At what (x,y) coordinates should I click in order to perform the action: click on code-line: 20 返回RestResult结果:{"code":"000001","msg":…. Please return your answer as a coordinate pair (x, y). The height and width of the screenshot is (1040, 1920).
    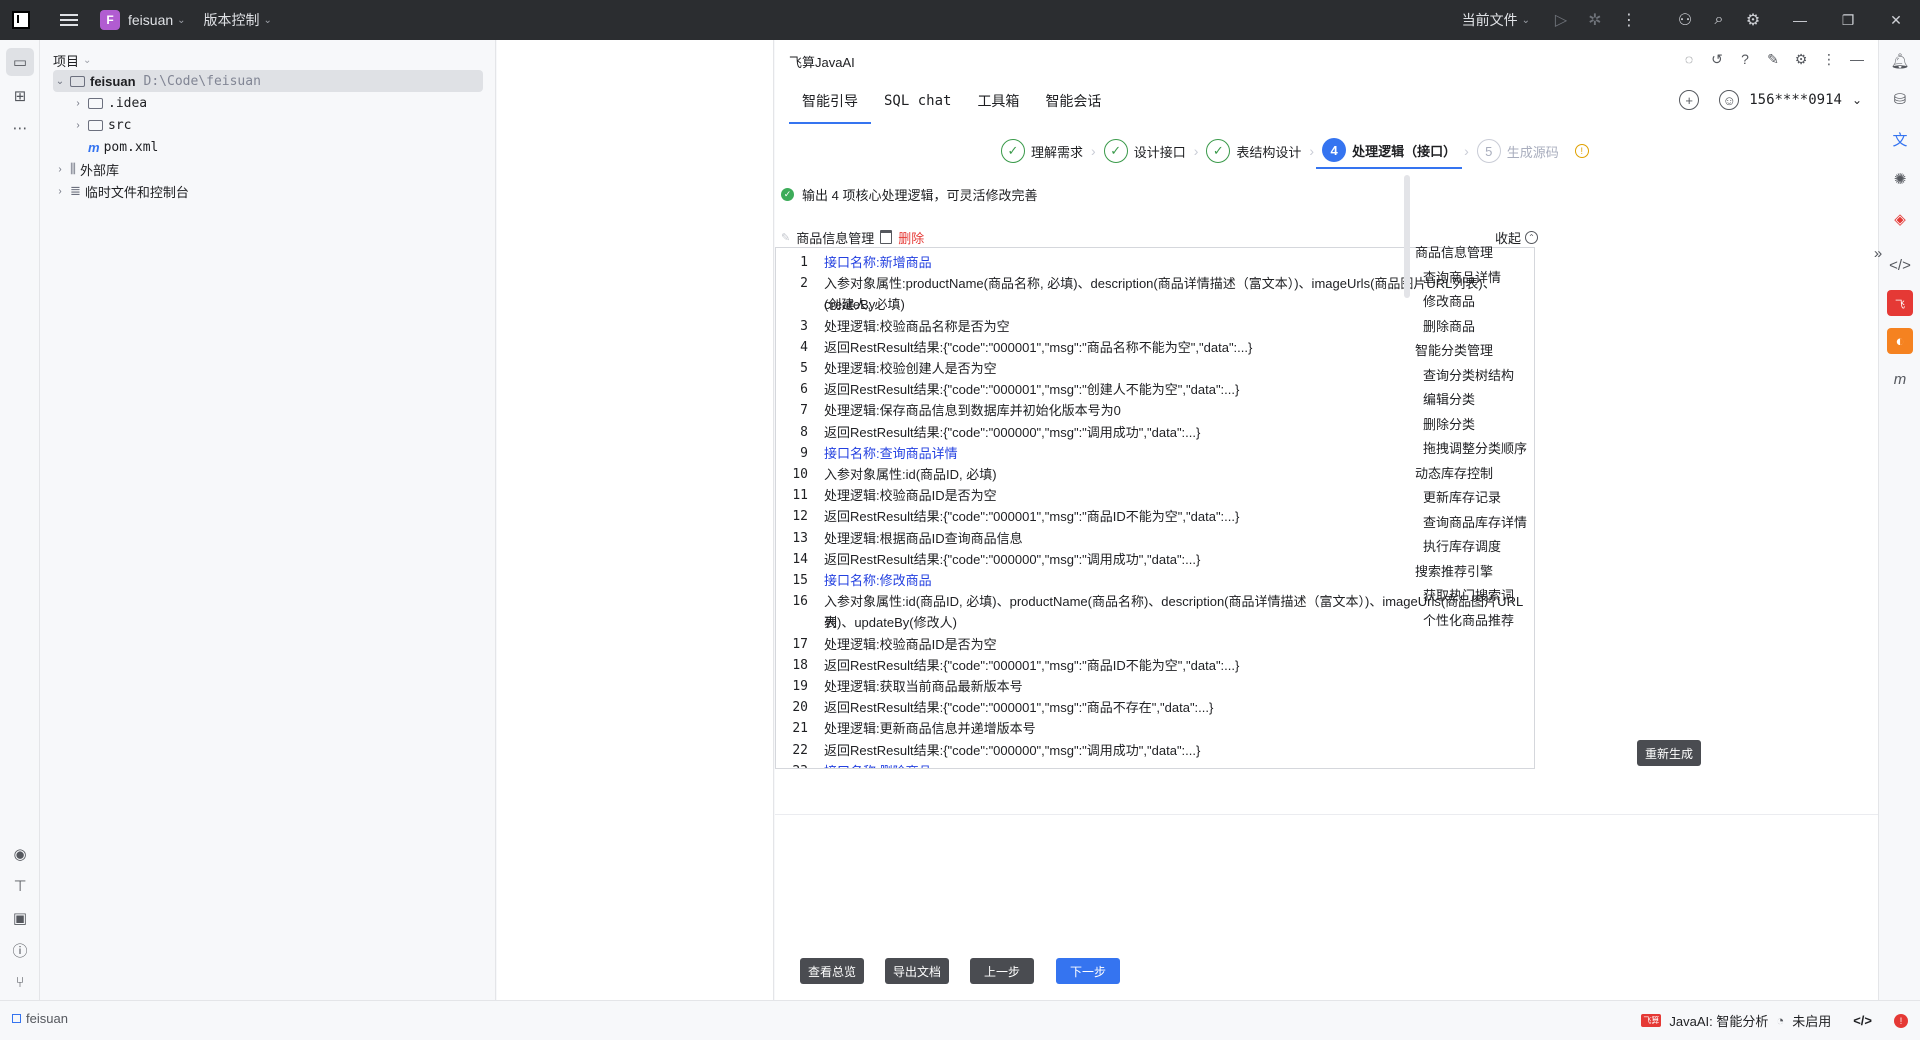
    Looking at the image, I should click on (994, 707).